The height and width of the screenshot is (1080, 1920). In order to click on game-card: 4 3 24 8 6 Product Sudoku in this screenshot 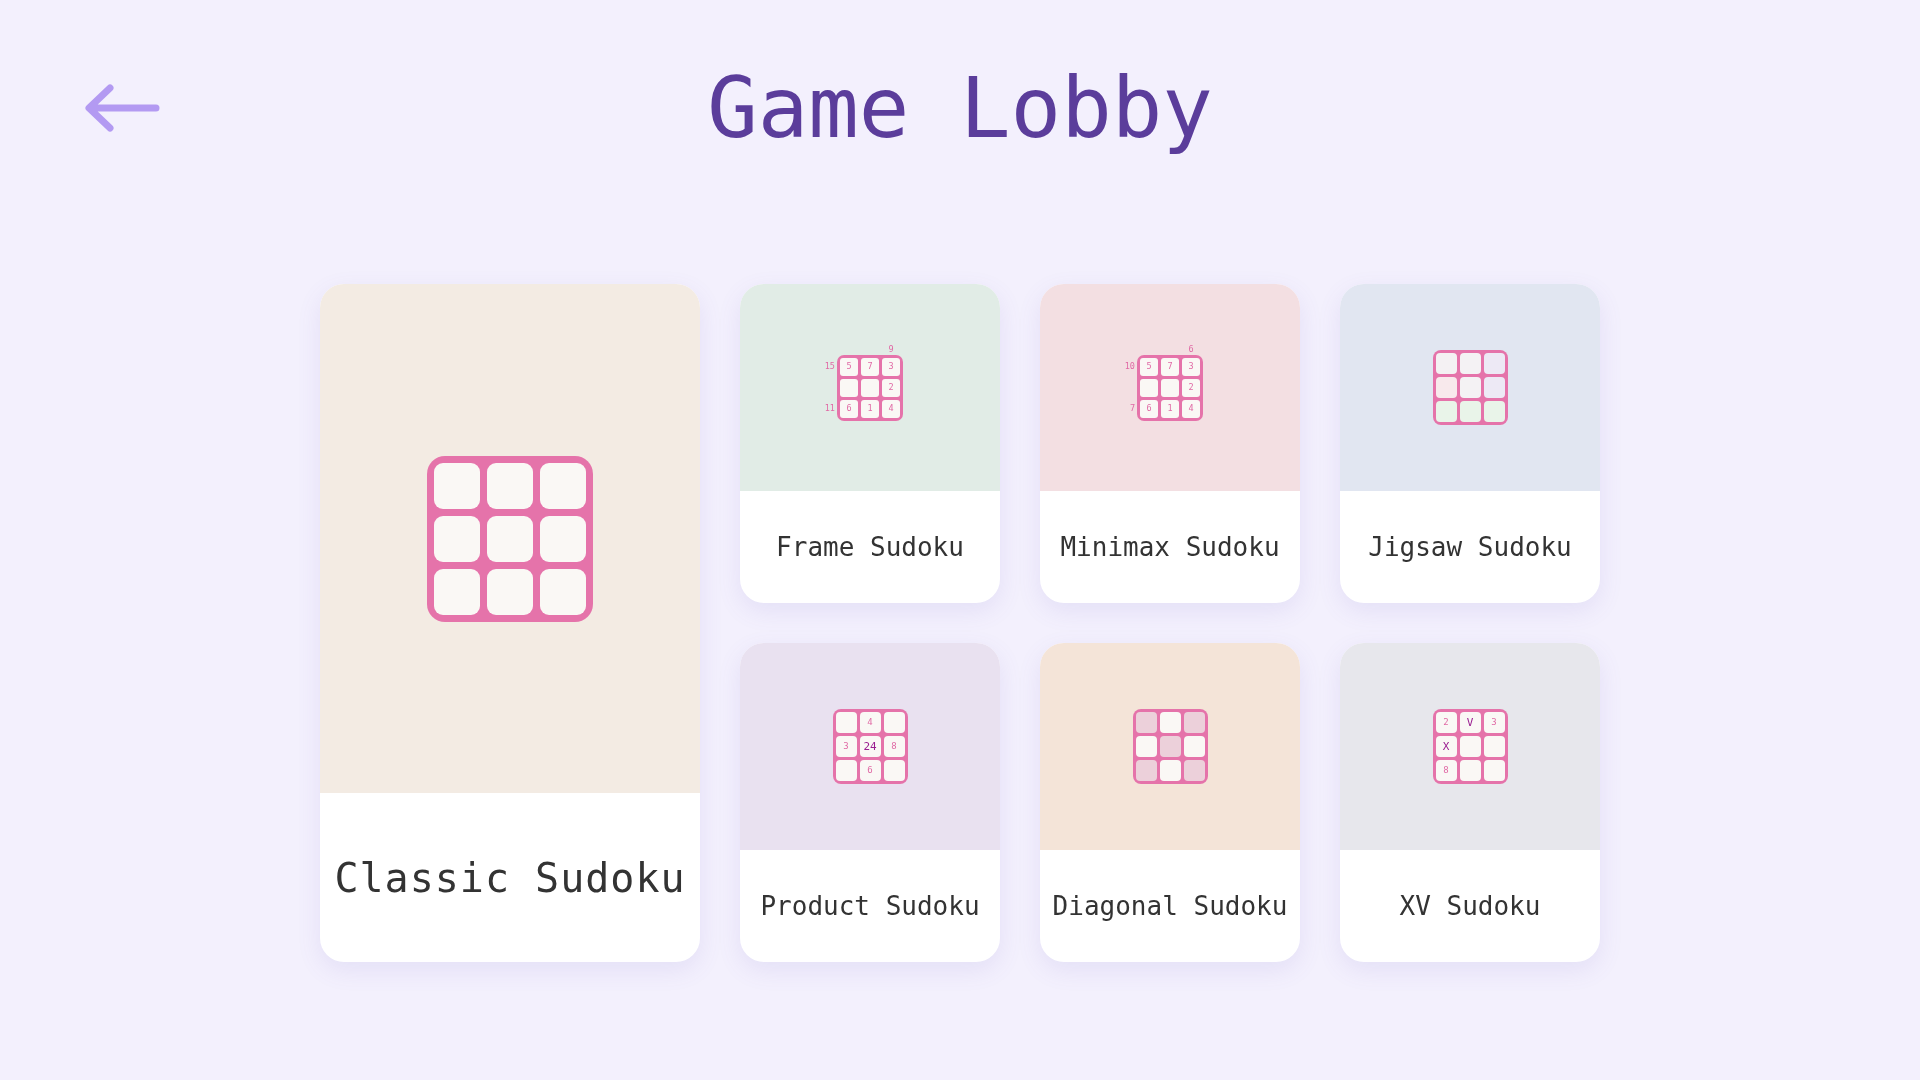, I will do `click(870, 802)`.